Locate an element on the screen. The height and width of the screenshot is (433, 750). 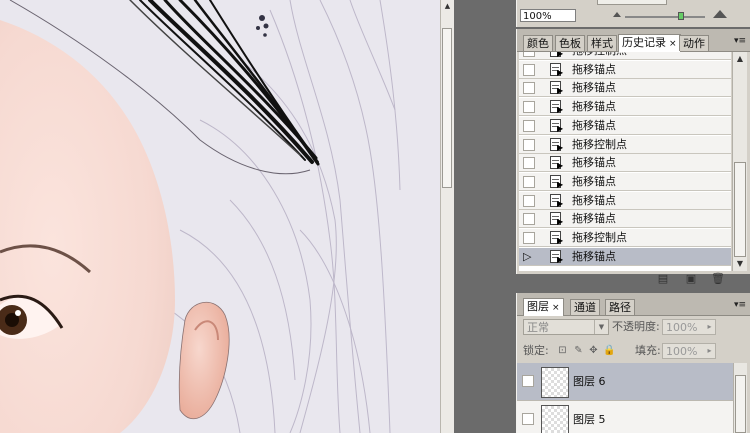
workspace-background is located at coordinates (485, 216).